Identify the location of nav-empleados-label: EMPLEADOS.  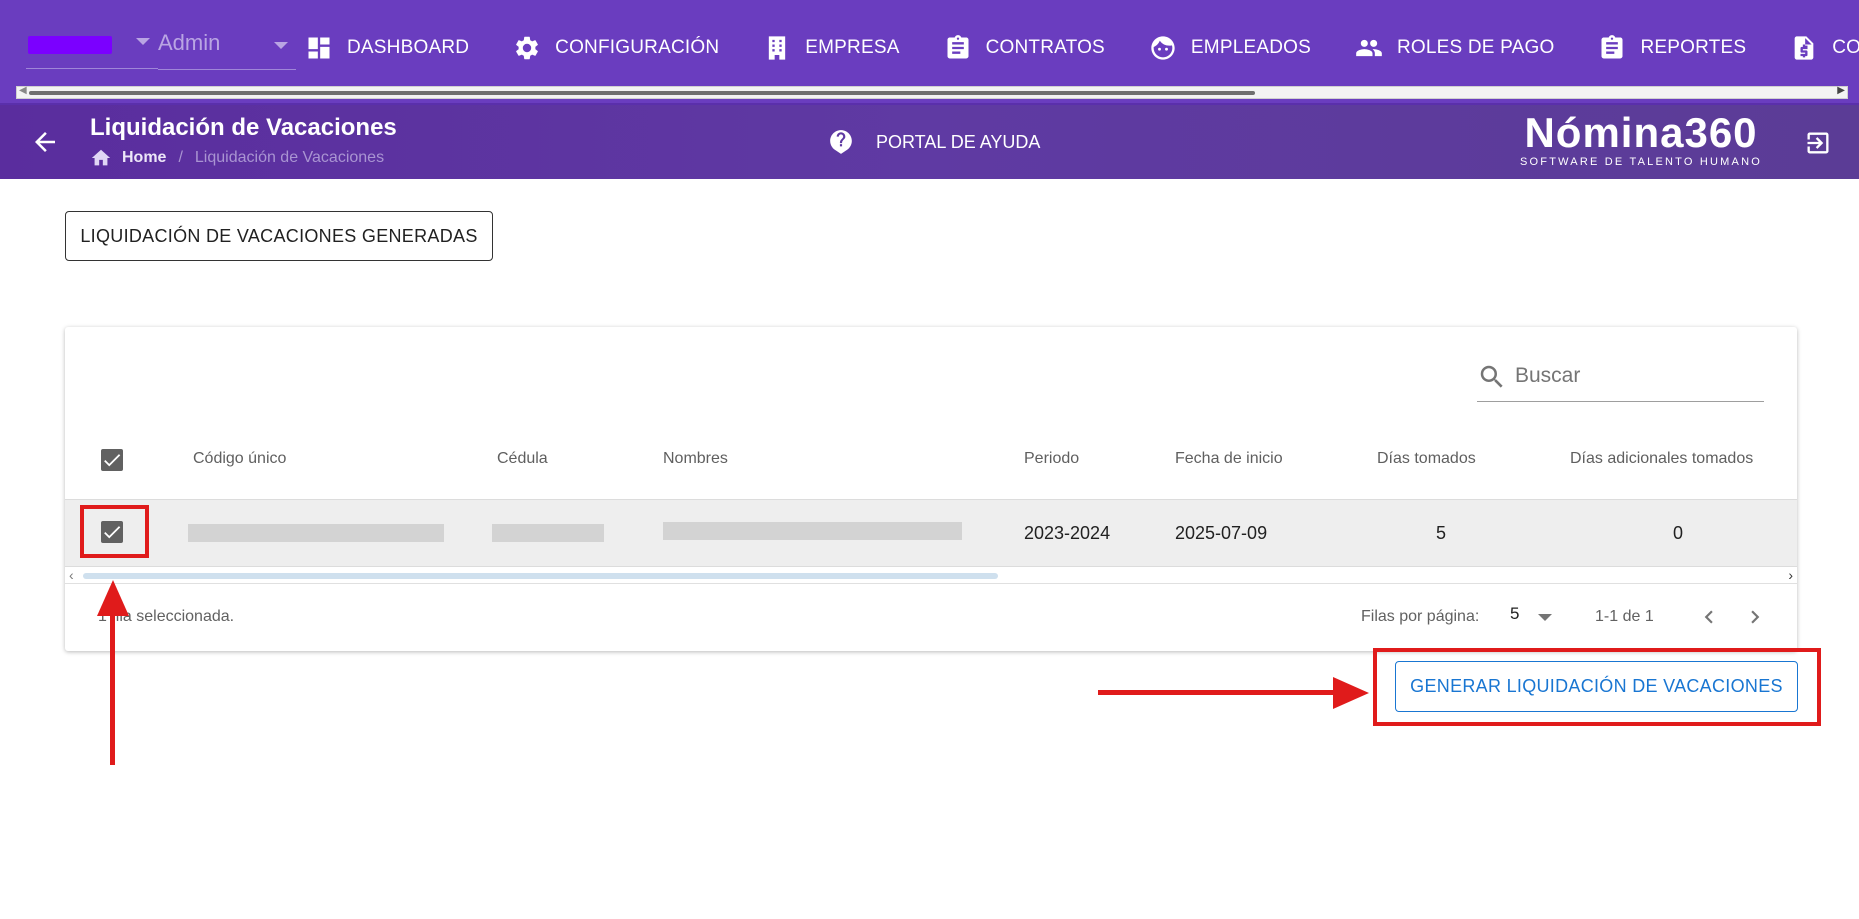
(1250, 47).